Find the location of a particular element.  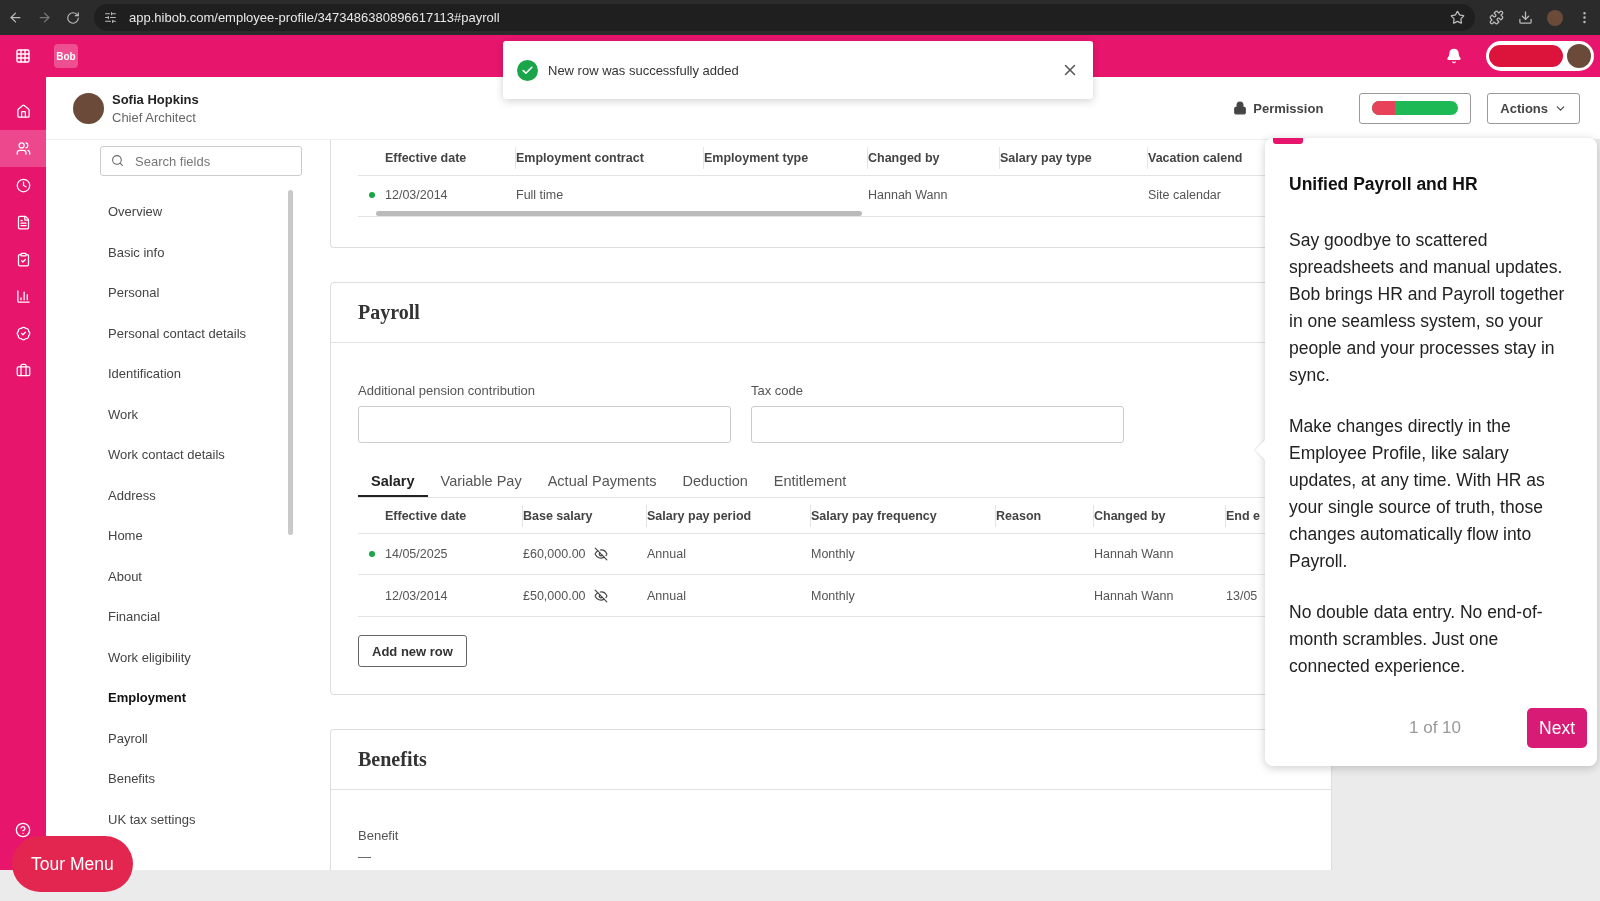

column-header: Employment contract is located at coordinates (610, 157).